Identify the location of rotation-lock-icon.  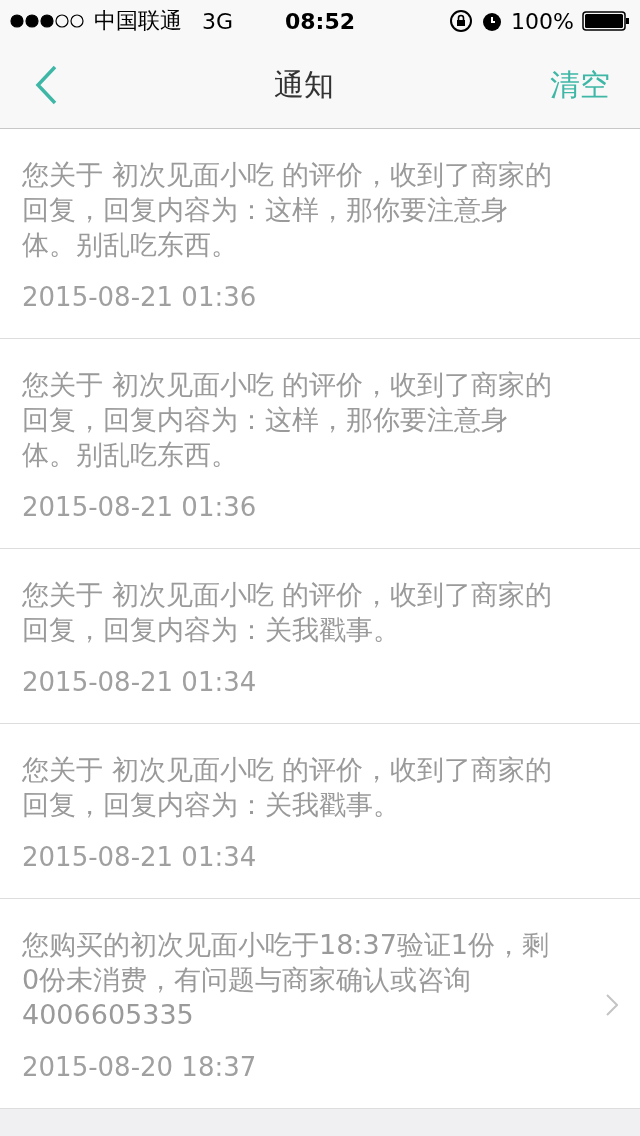
(461, 21).